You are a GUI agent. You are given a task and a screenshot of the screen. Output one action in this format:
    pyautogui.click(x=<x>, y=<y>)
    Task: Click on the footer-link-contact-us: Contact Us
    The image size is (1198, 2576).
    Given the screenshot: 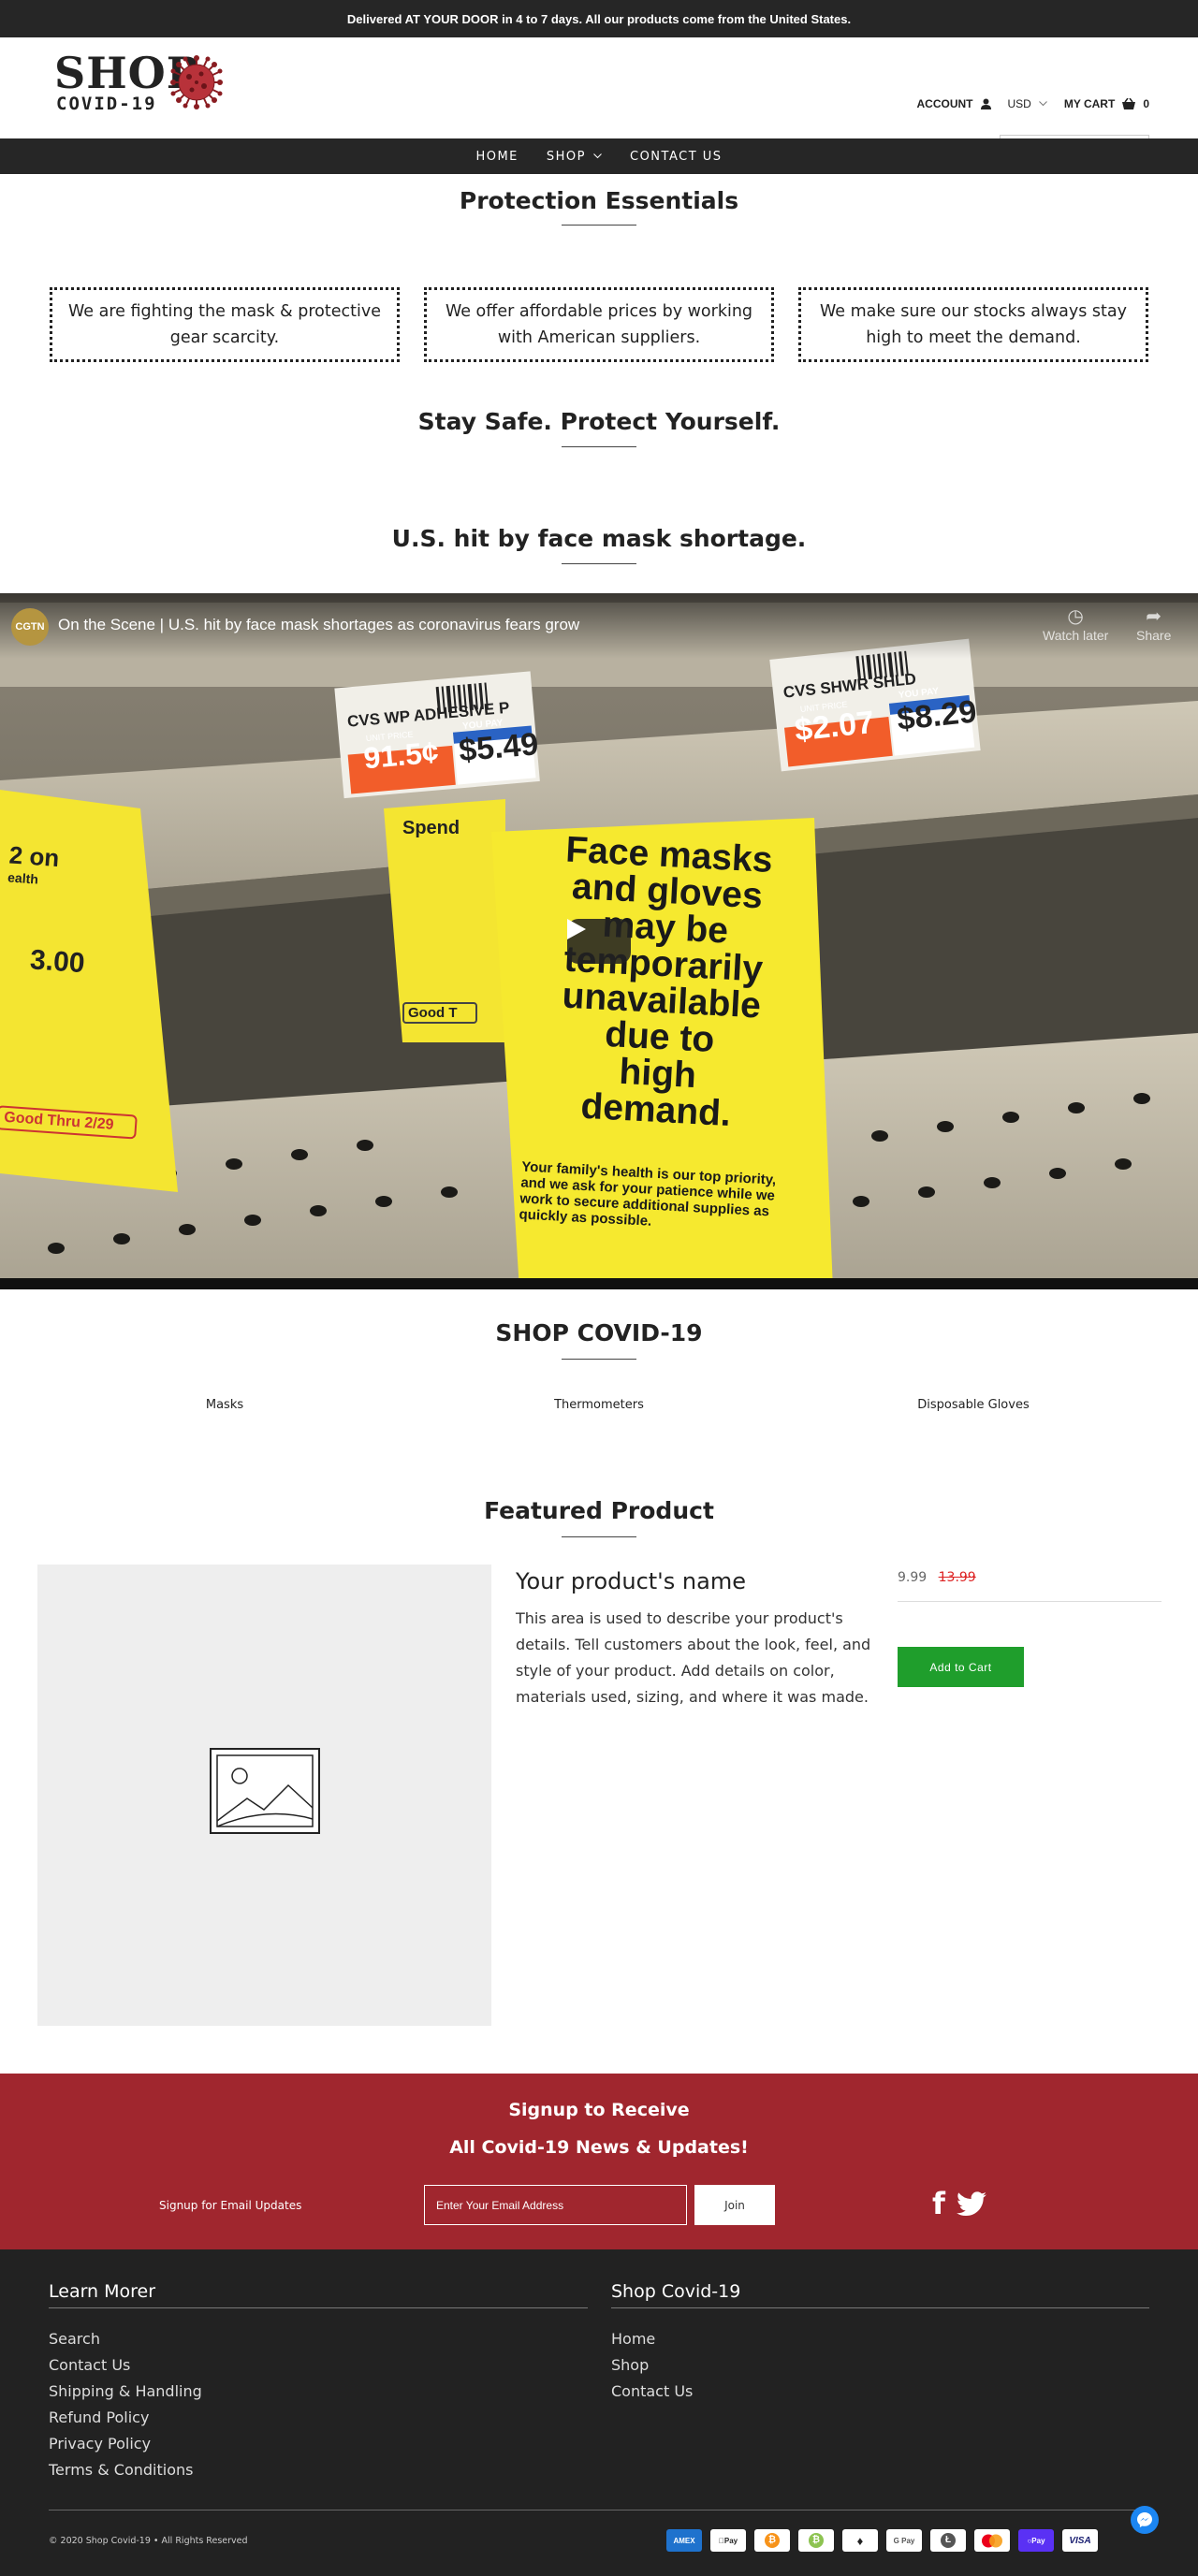 What is the action you would take?
    pyautogui.click(x=652, y=2392)
    